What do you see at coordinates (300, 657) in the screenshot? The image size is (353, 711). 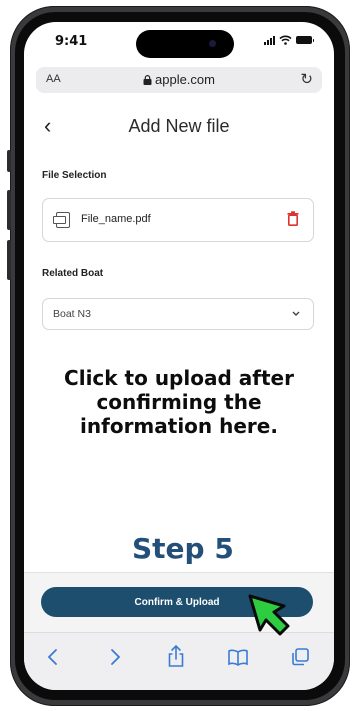 I see `tabs-icon` at bounding box center [300, 657].